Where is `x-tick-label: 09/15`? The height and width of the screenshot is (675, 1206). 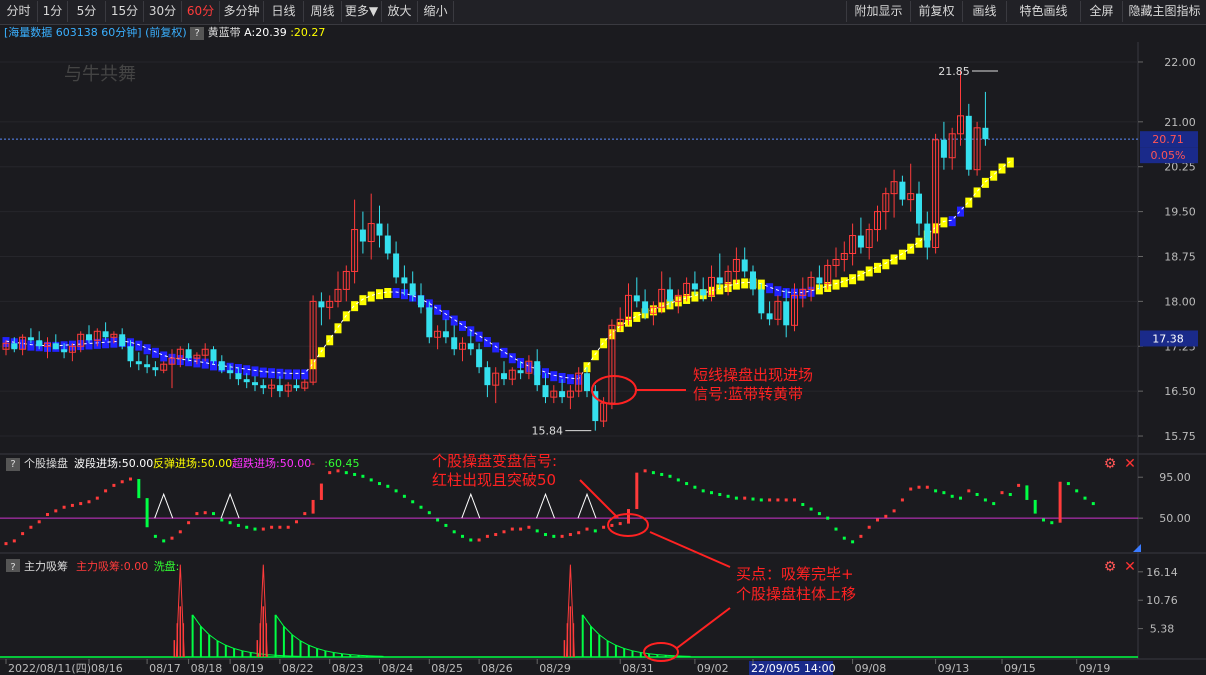 x-tick-label: 09/15 is located at coordinates (1020, 668).